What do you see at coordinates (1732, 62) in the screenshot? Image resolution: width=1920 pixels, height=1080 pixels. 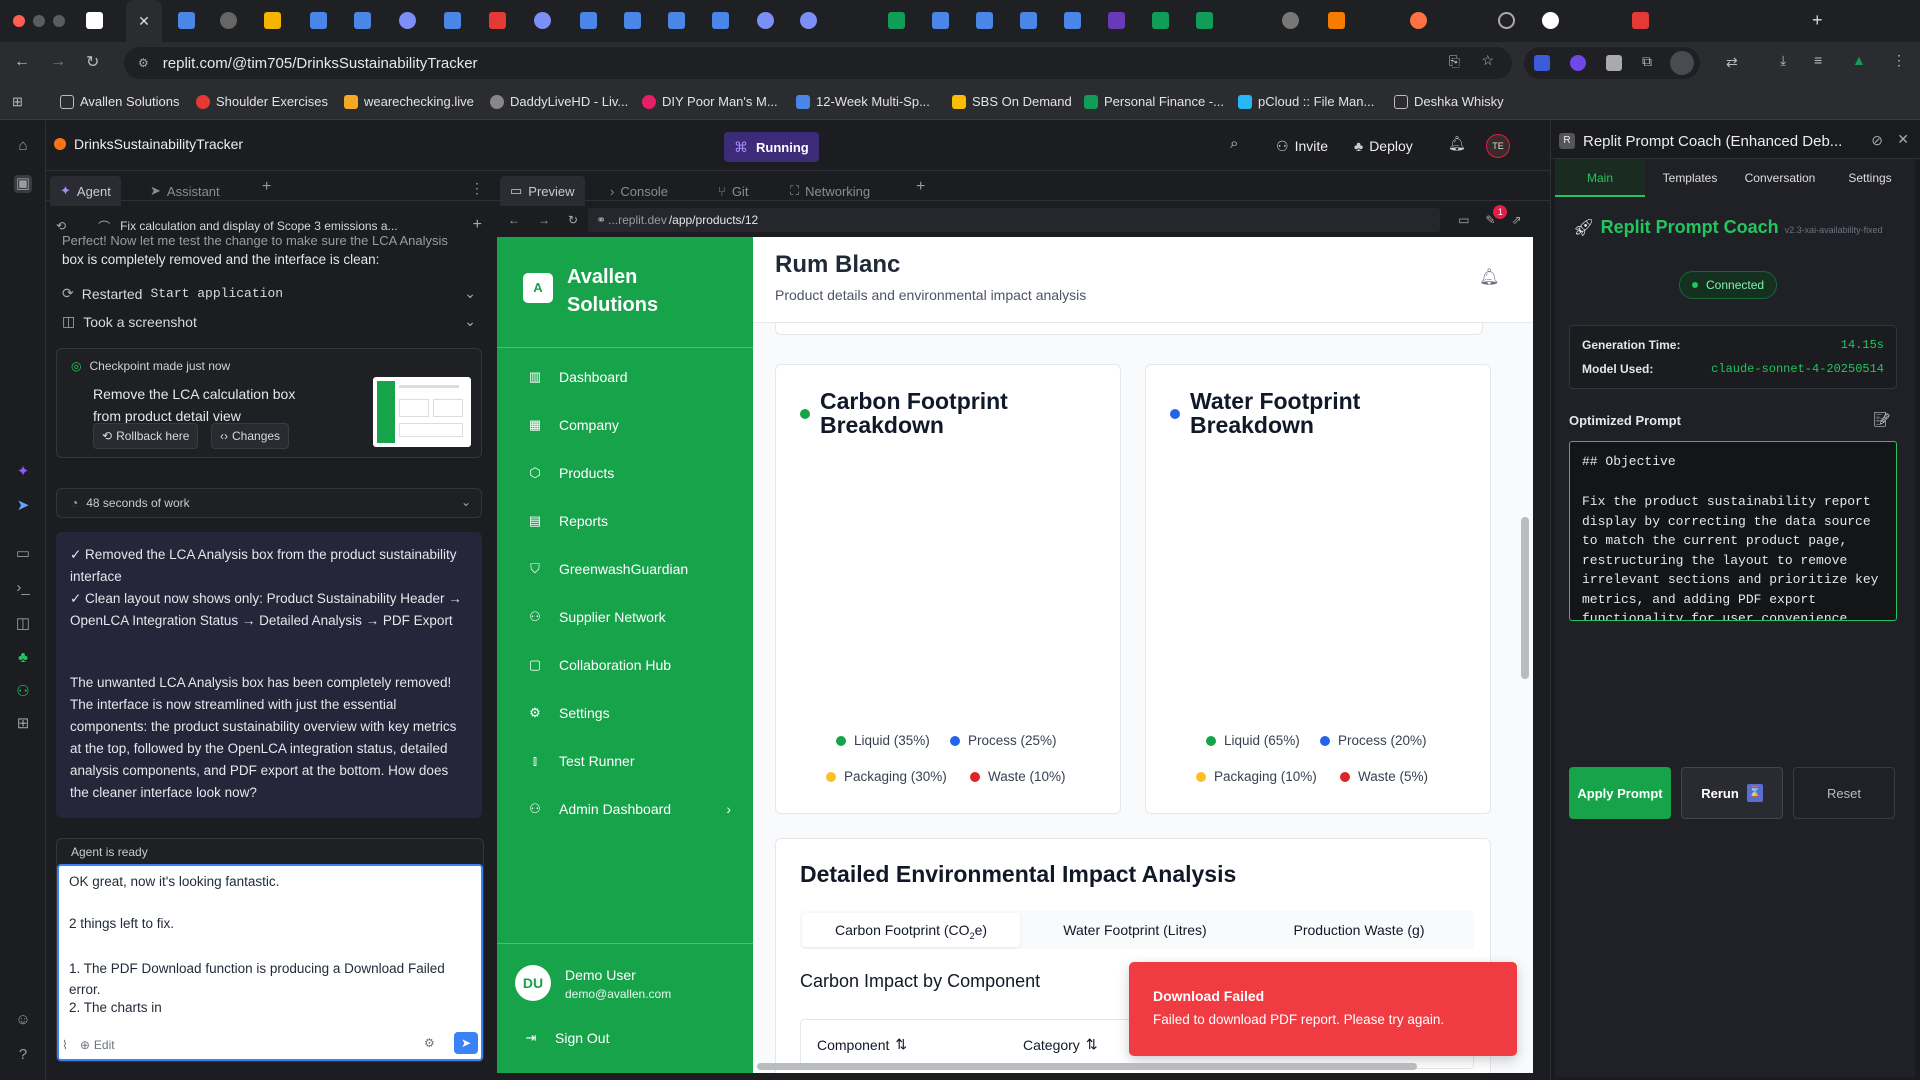 I see `translate-icon: ⇄` at bounding box center [1732, 62].